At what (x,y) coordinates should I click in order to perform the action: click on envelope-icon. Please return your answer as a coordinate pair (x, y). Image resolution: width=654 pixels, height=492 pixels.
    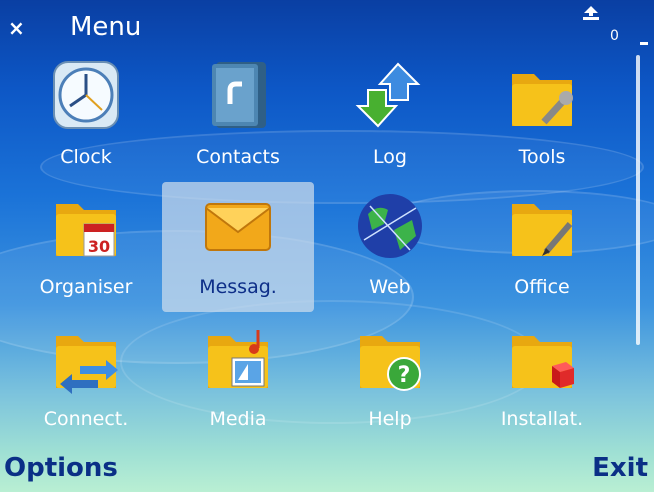
    Looking at the image, I should click on (238, 227).